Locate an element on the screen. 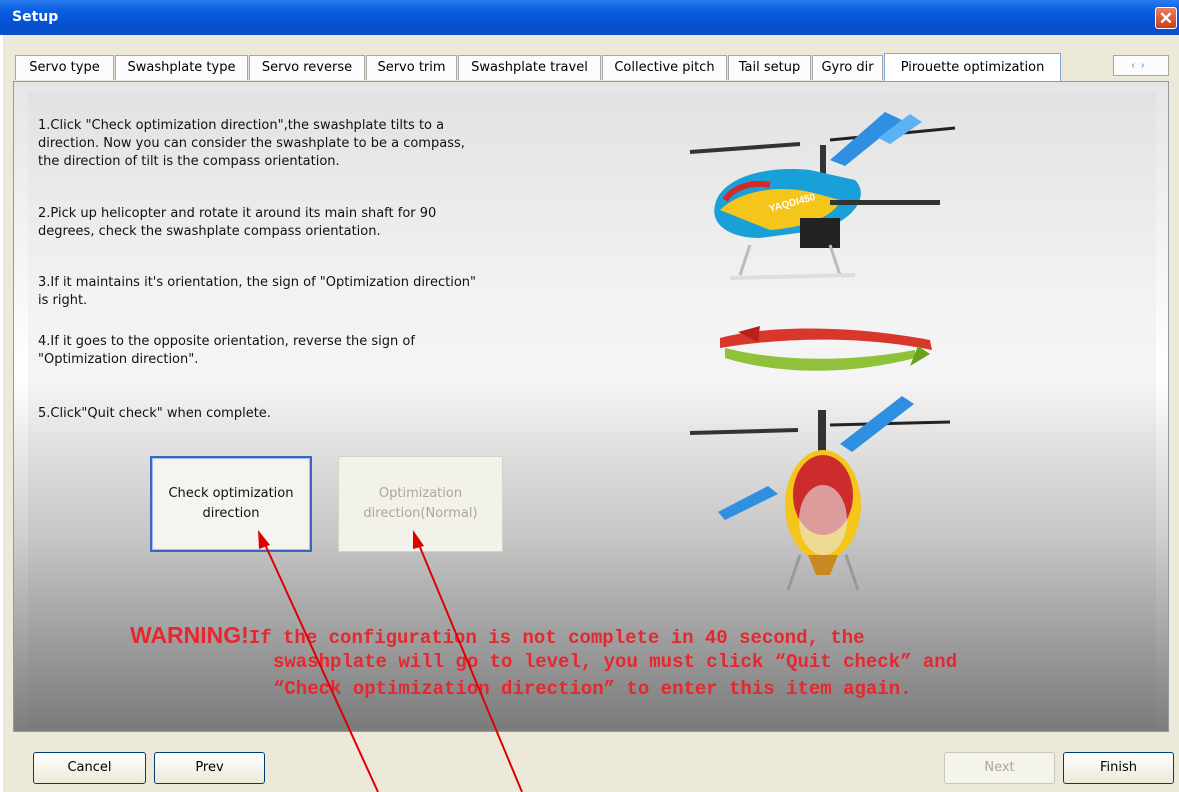 This screenshot has height=792, width=1179. close-button: ✕ is located at coordinates (1166, 18).